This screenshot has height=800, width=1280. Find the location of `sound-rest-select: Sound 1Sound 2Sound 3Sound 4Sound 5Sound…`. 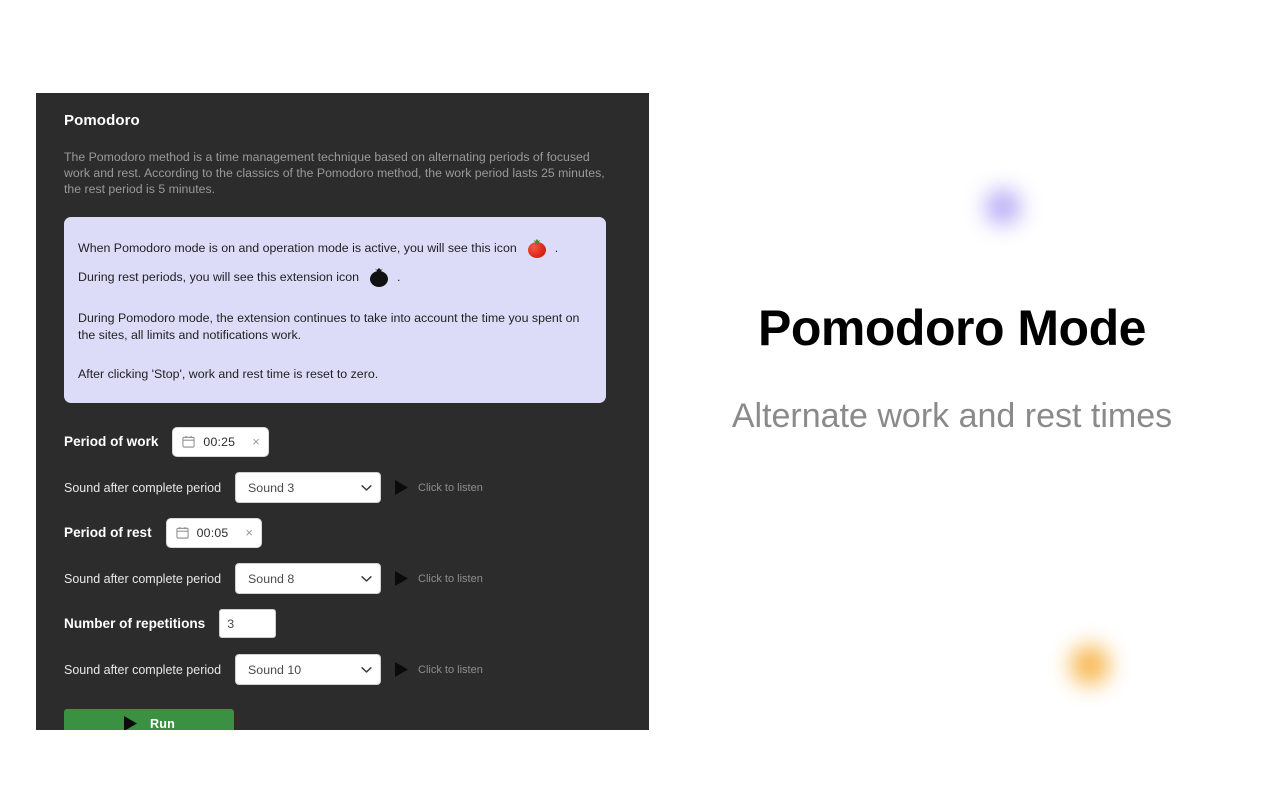

sound-rest-select: Sound 1Sound 2Sound 3Sound 4Sound 5Sound… is located at coordinates (308, 579).